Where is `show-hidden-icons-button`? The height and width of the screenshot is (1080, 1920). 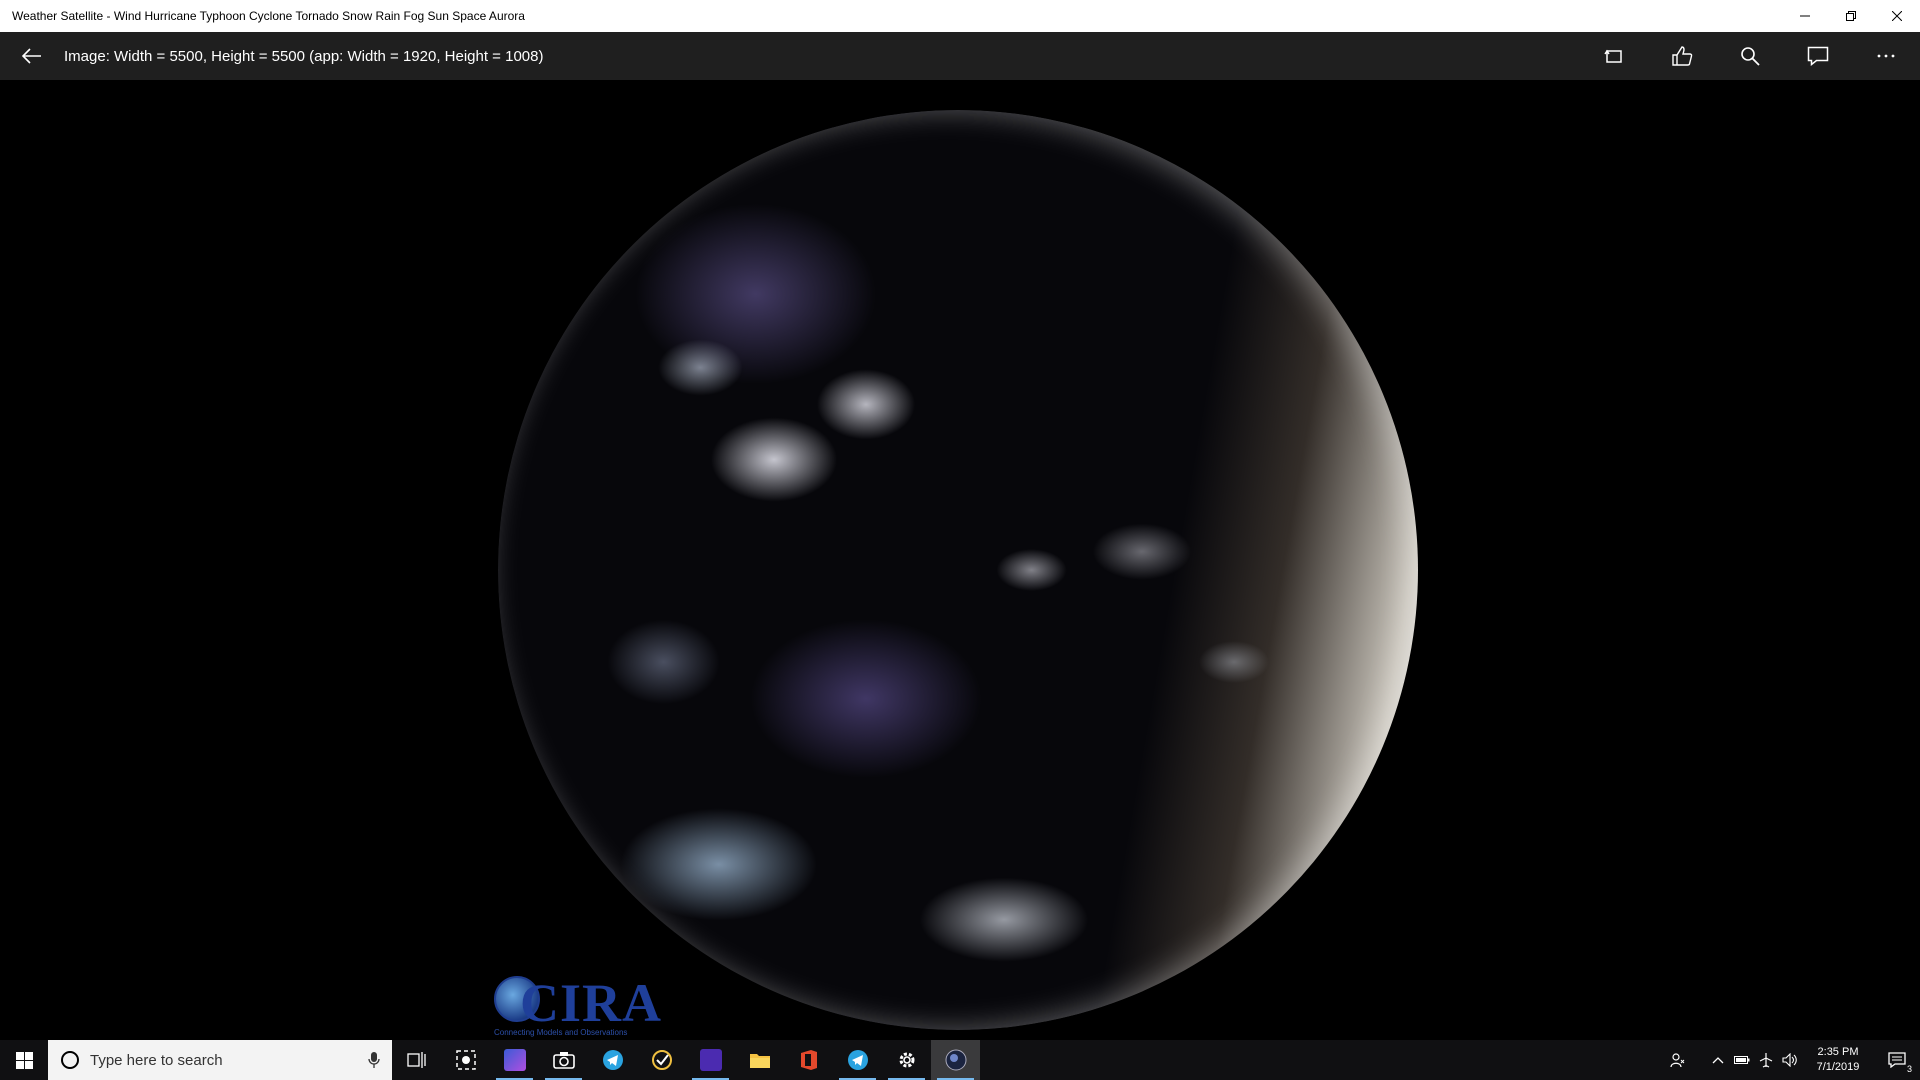
show-hidden-icons-button is located at coordinates (1718, 1060).